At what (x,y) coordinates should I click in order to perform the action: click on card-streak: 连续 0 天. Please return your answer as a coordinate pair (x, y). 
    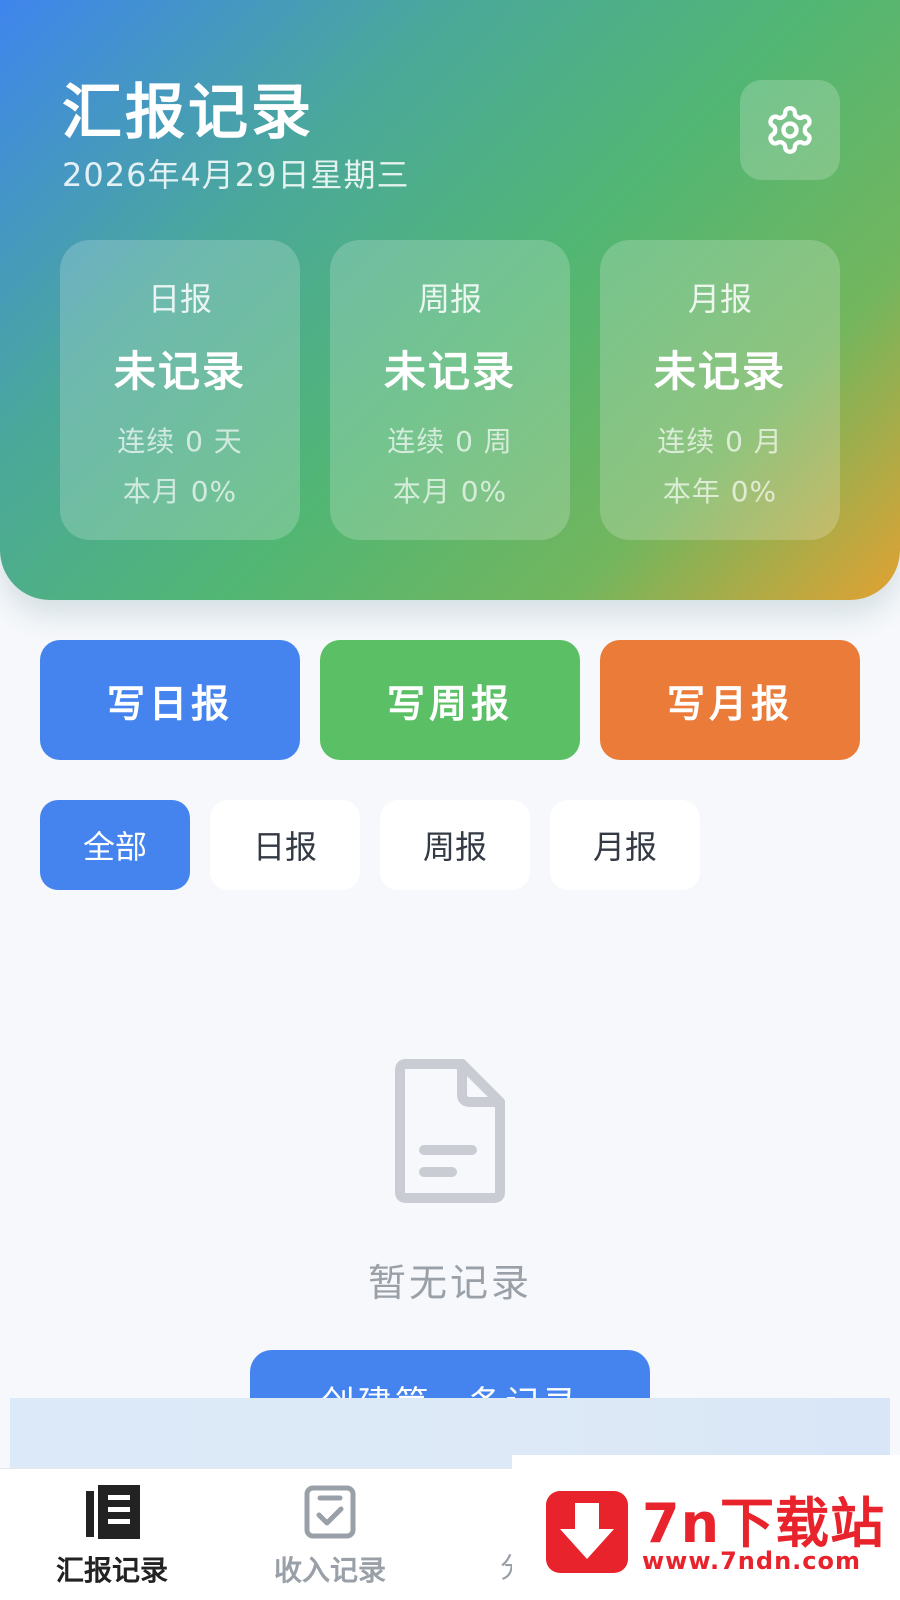
    Looking at the image, I should click on (180, 441).